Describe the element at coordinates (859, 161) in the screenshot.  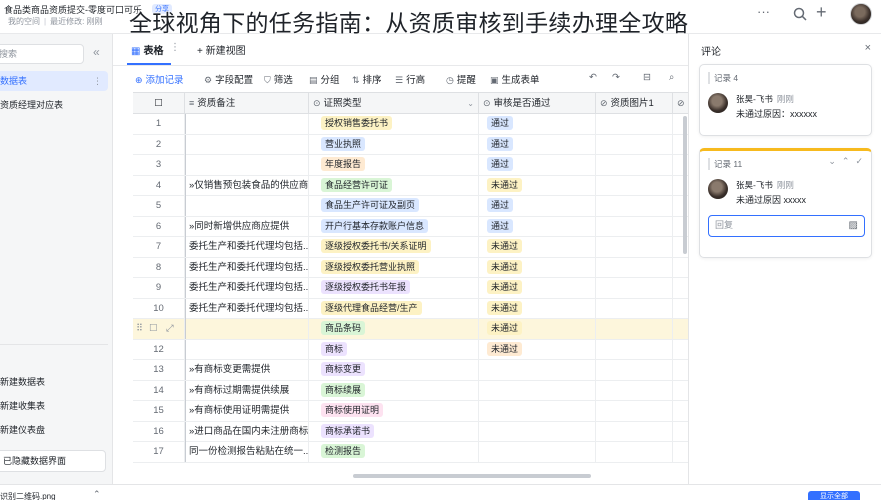
I see `resolve-check-icon: ✓` at that location.